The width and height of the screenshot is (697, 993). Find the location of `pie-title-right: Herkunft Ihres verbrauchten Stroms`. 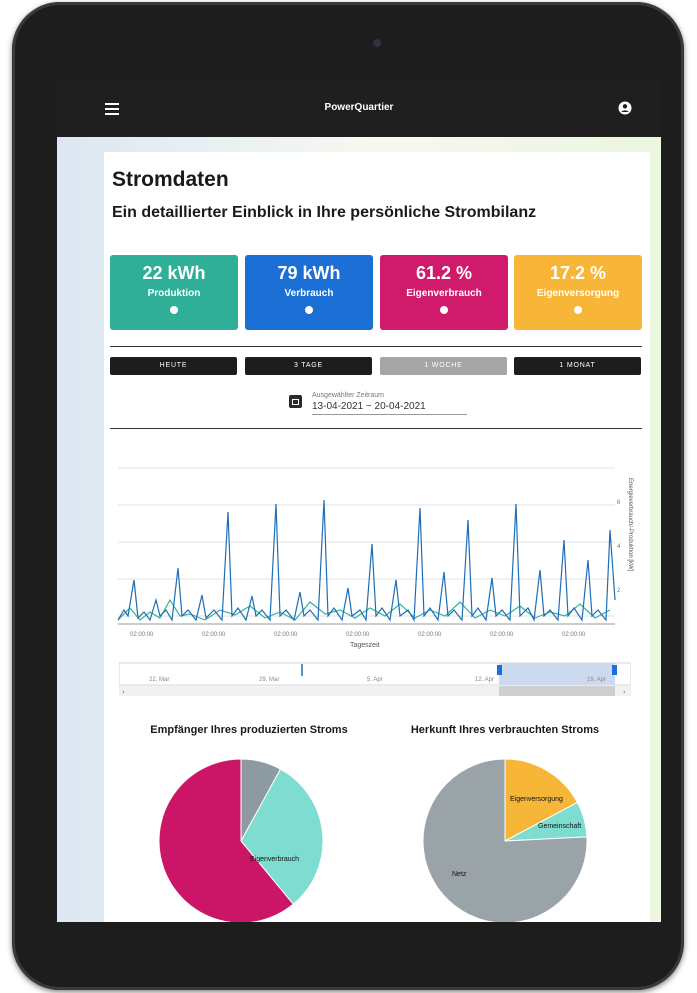

pie-title-right: Herkunft Ihres verbrauchten Stroms is located at coordinates (505, 730).